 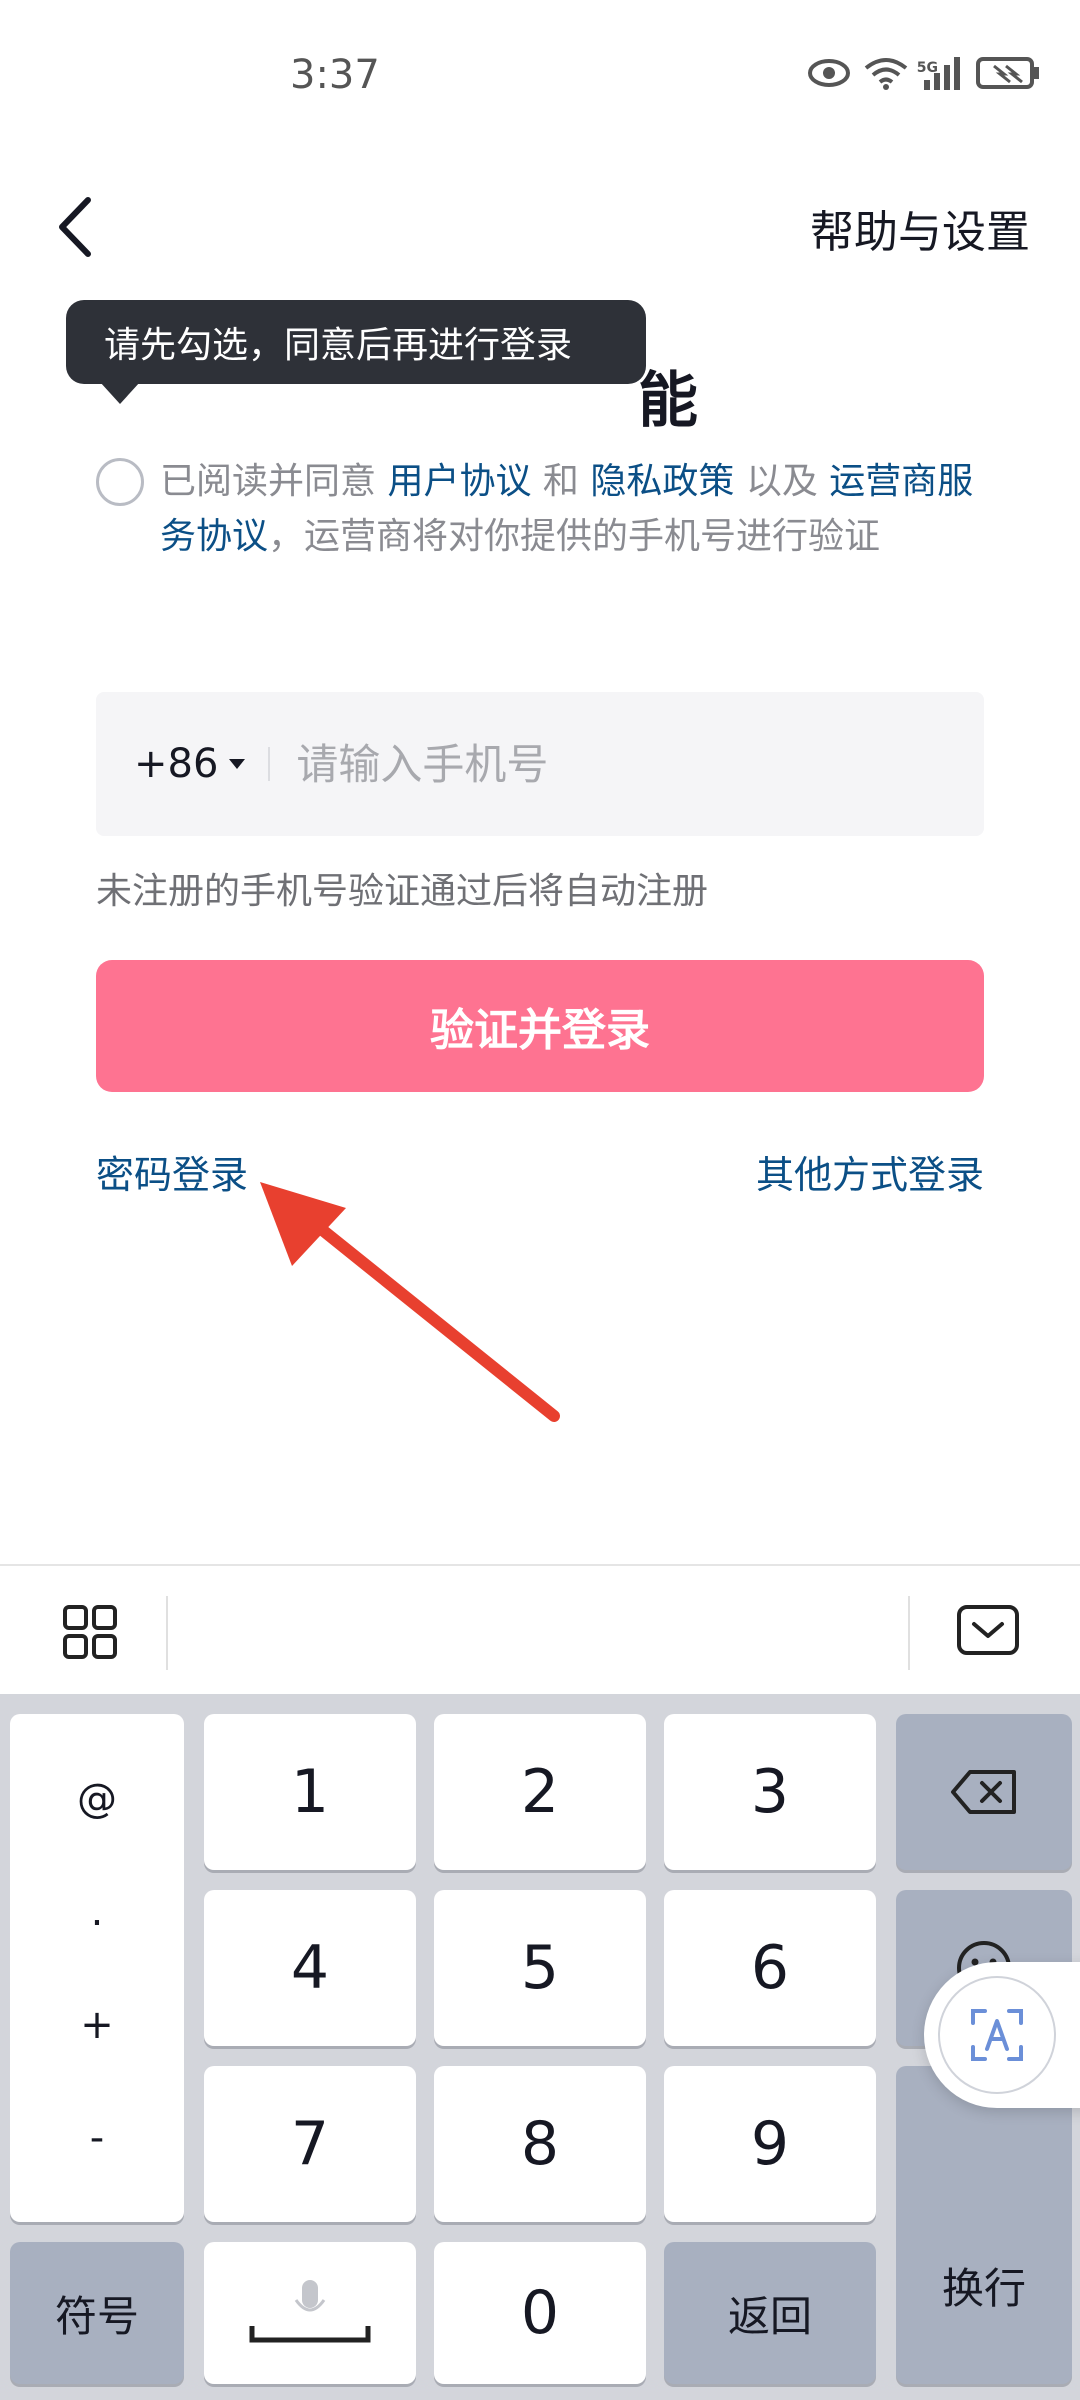 I want to click on backspace-icon, so click(x=983, y=1792).